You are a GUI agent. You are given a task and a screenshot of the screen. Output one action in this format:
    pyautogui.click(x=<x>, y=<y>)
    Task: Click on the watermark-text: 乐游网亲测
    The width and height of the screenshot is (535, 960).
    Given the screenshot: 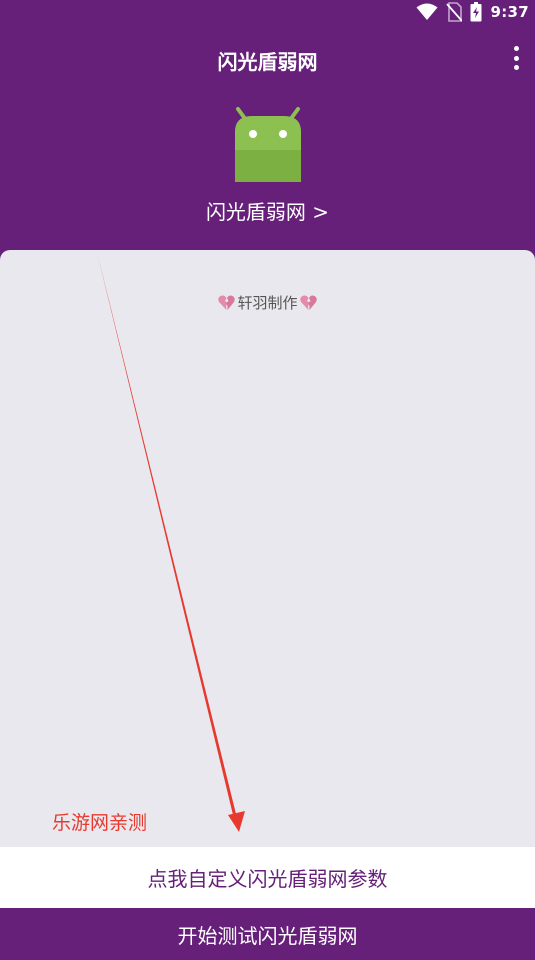 What is the action you would take?
    pyautogui.click(x=100, y=823)
    